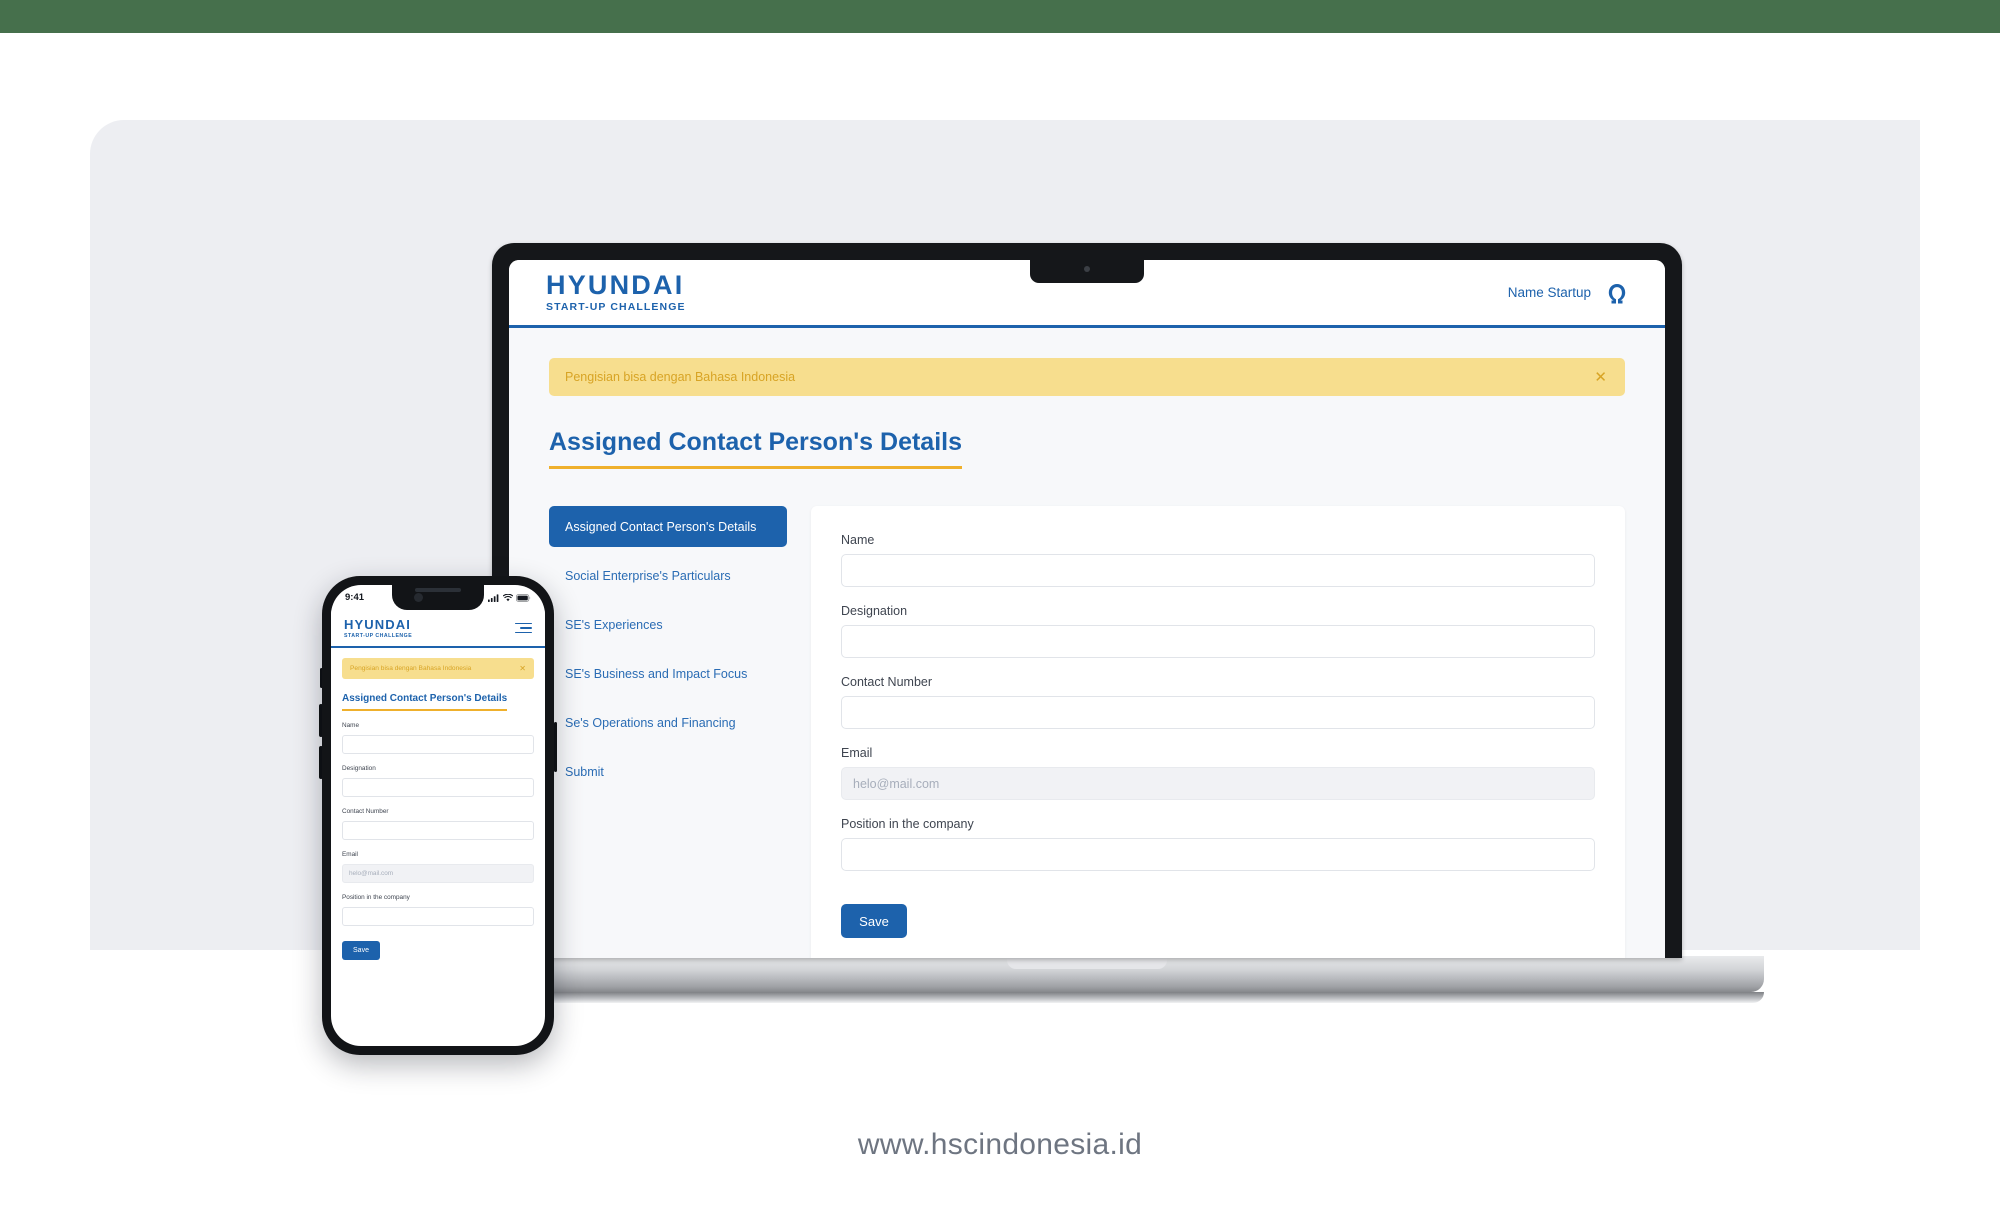 This screenshot has width=2000, height=1215. I want to click on alert-message: Pengisian bisa dengan Bahasa Indonesia, so click(680, 377).